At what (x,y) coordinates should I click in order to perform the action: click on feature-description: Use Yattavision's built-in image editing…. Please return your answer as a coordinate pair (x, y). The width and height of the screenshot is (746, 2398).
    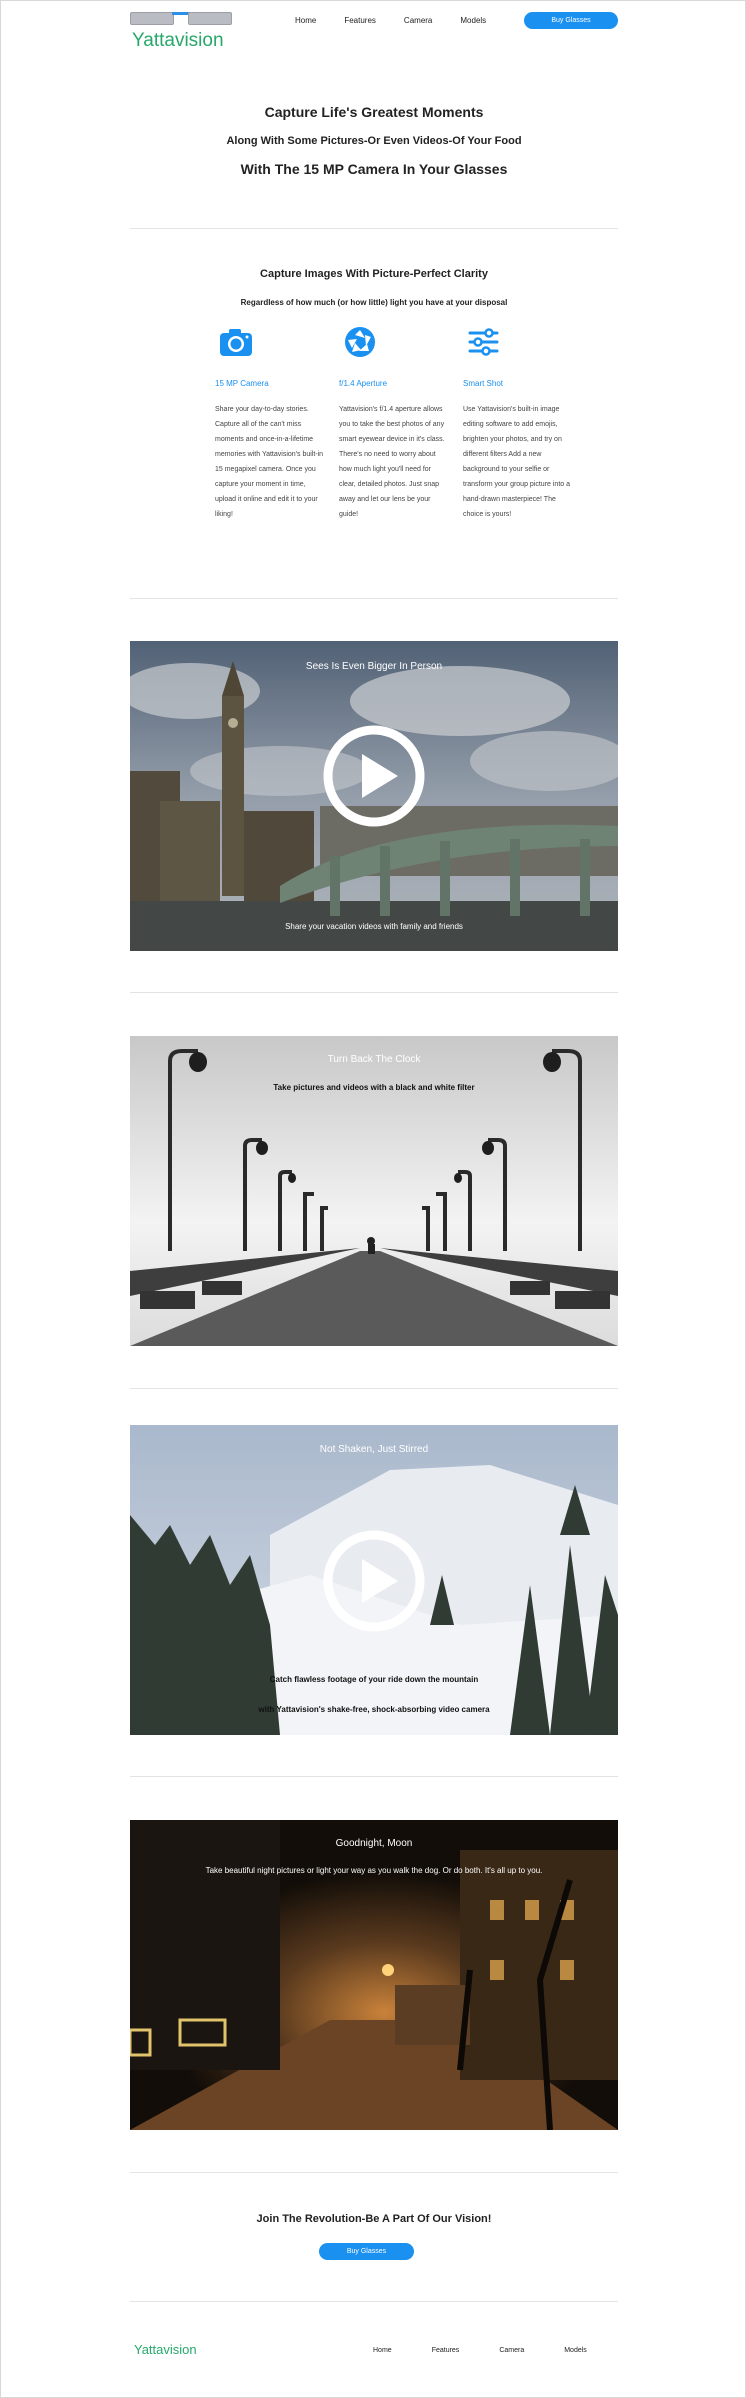
    Looking at the image, I should click on (516, 462).